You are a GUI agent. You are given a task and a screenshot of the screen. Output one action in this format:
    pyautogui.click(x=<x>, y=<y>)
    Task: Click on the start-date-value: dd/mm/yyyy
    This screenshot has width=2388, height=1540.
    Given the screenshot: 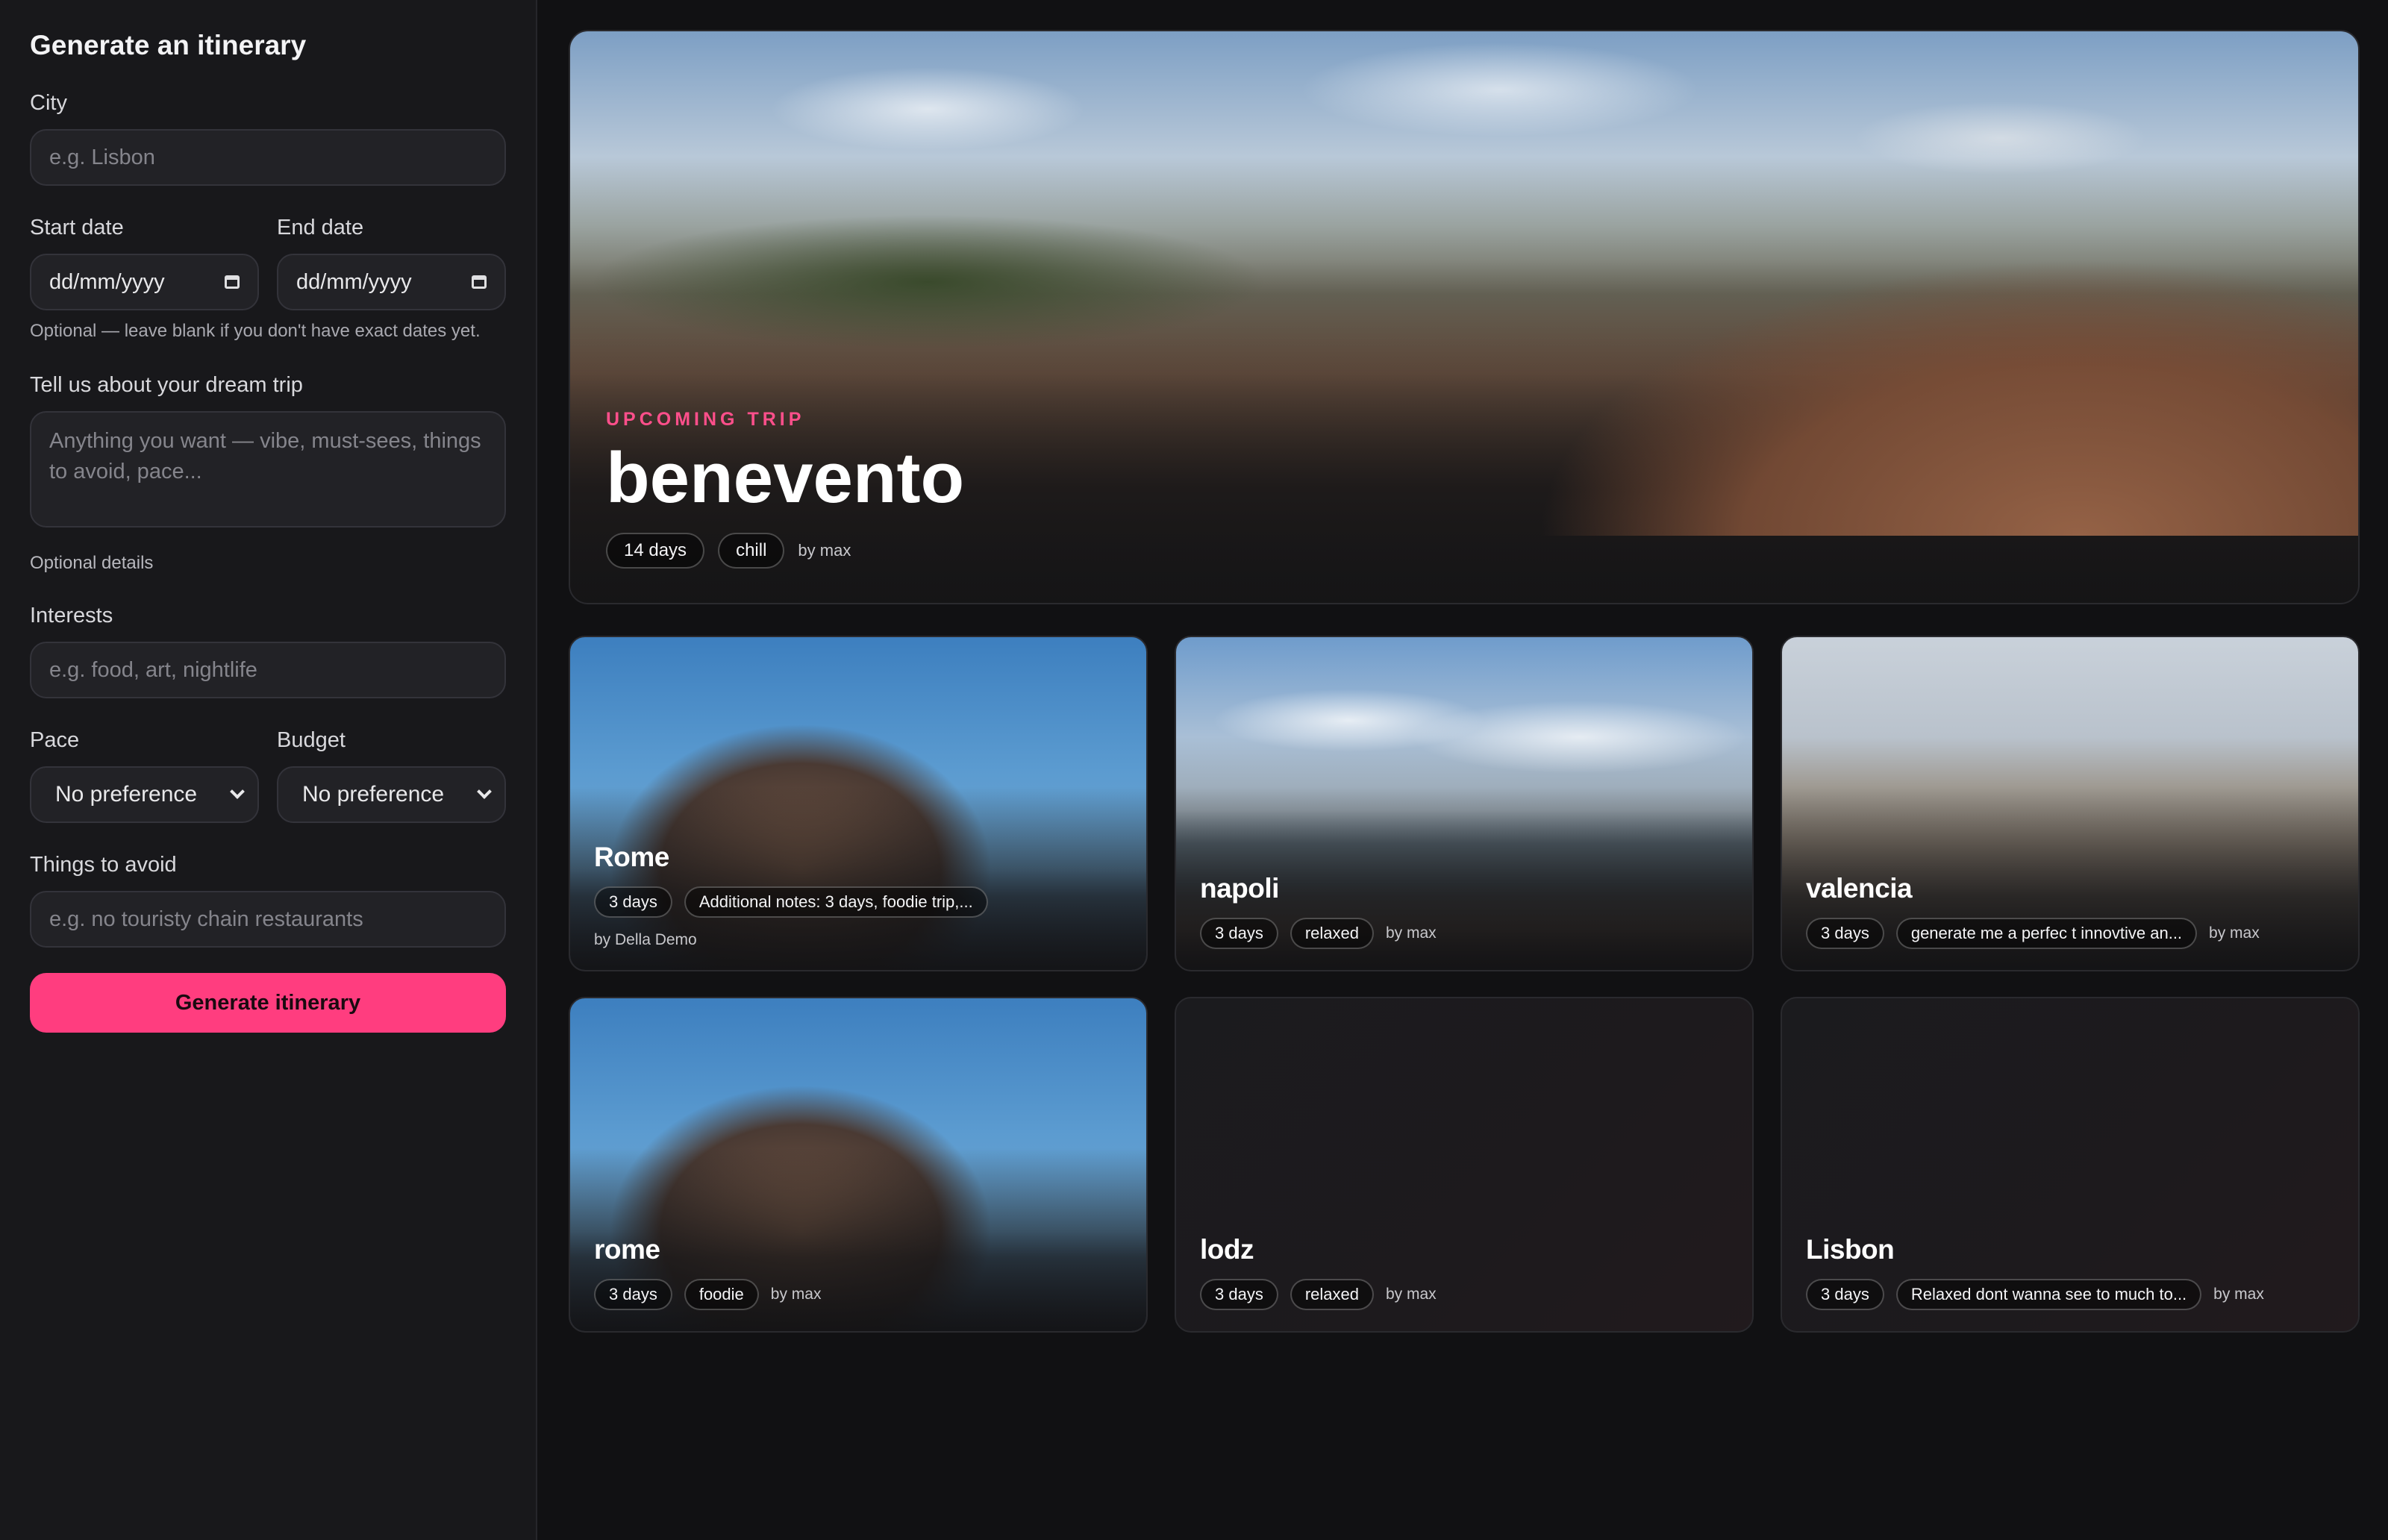 What is the action you would take?
    pyautogui.click(x=107, y=281)
    